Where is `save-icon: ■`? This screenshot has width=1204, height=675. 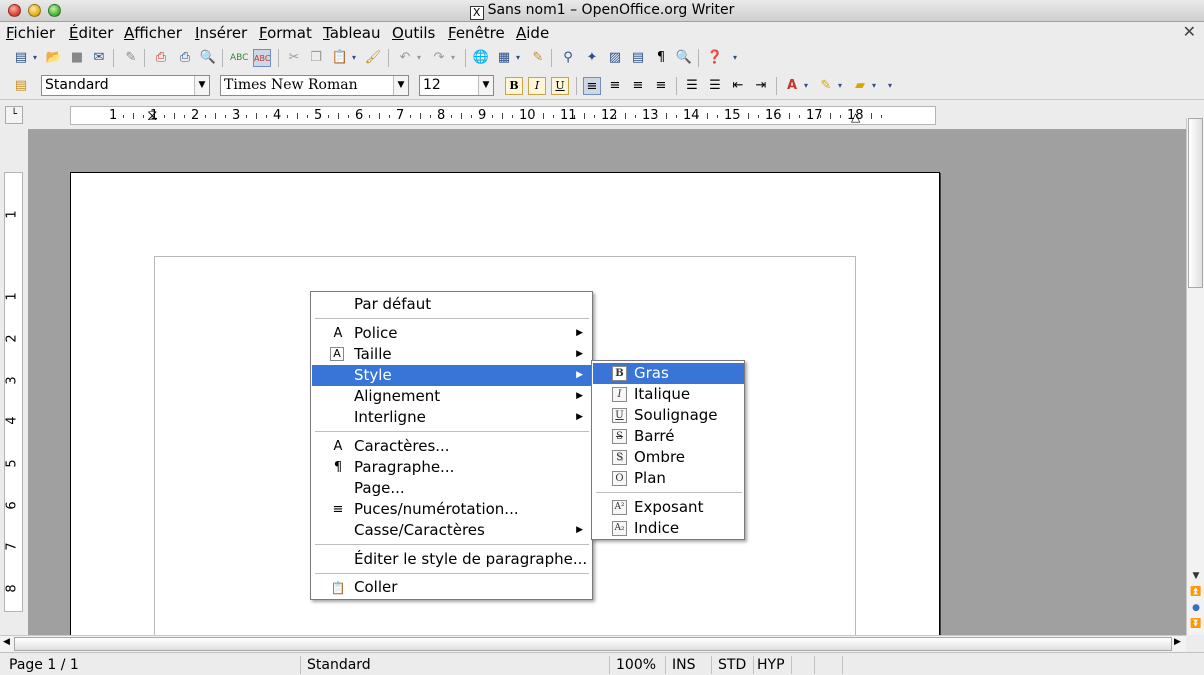
save-icon: ■ is located at coordinates (77, 58).